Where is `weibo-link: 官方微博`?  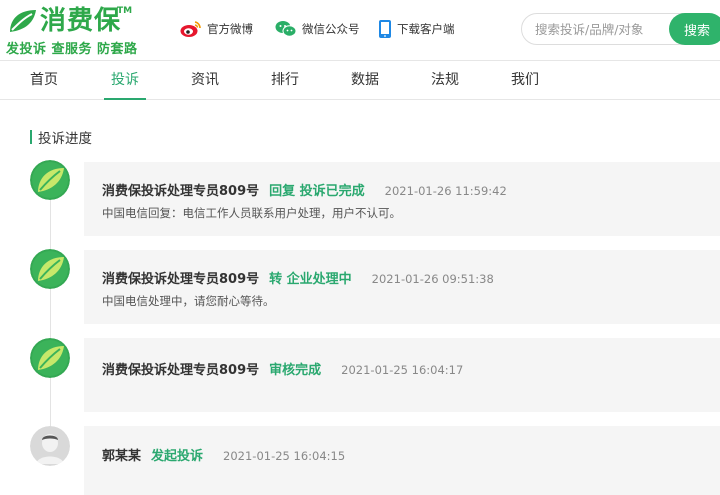
weibo-link: 官方微博 is located at coordinates (216, 29).